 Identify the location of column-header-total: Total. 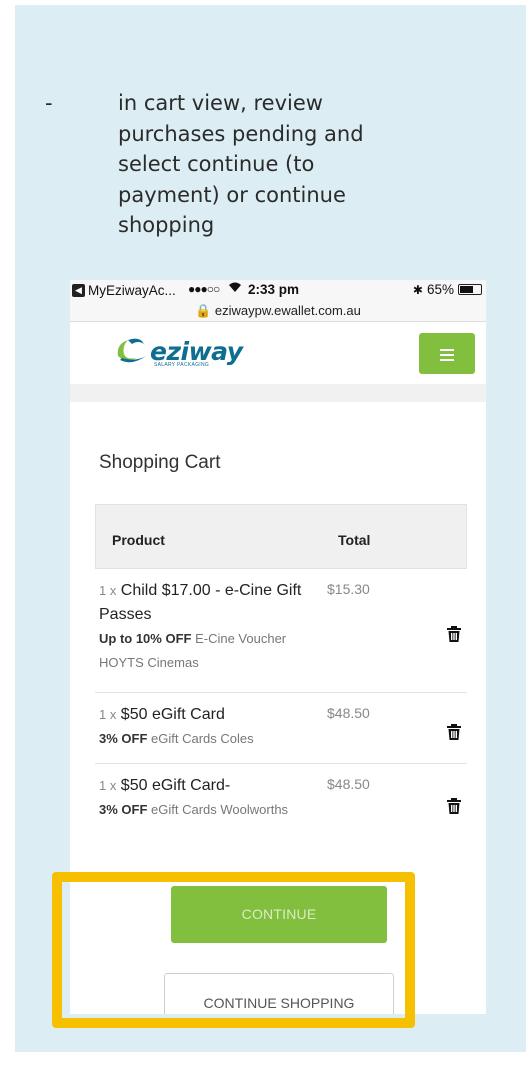
(354, 540).